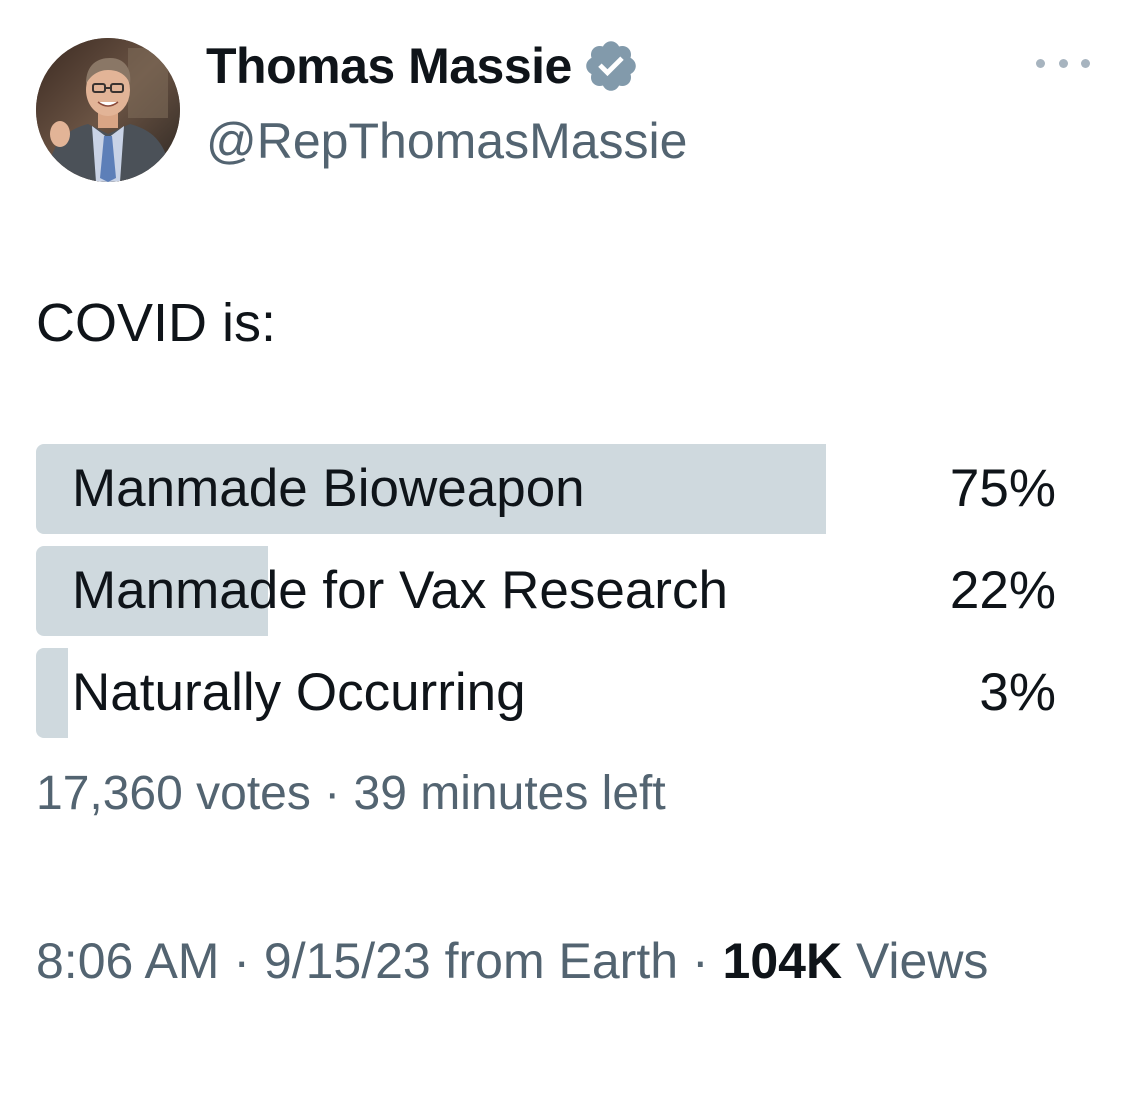 This screenshot has width=1125, height=1107. I want to click on poll-option-percent: 75%, so click(1002, 488).